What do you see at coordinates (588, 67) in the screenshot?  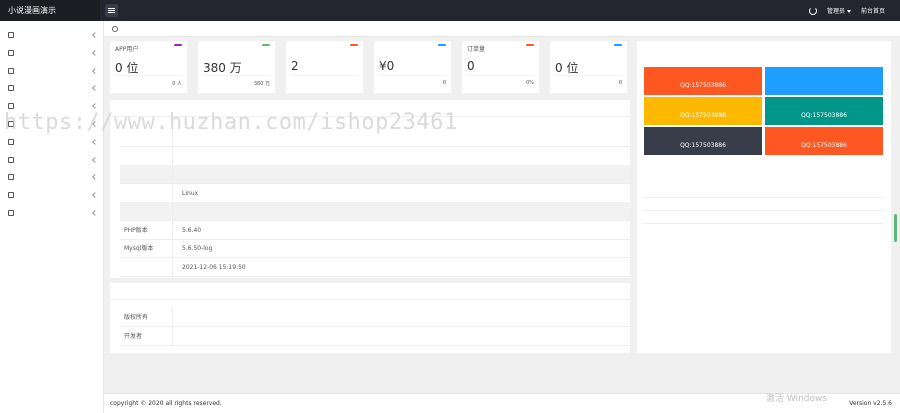 I see `stat-card: 0 位 0` at bounding box center [588, 67].